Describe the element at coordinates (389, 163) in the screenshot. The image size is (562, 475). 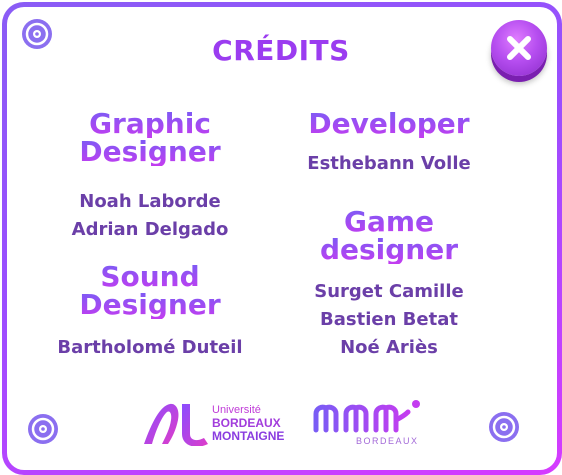
I see `credit-name: Esthebann Volle` at that location.